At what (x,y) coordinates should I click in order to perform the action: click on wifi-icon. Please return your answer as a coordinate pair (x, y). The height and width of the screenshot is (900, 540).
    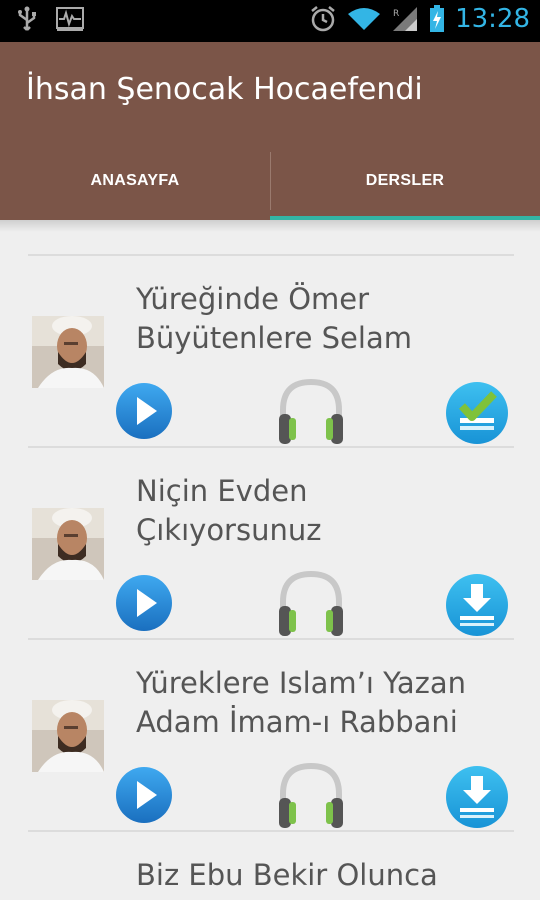
    Looking at the image, I should click on (364, 19).